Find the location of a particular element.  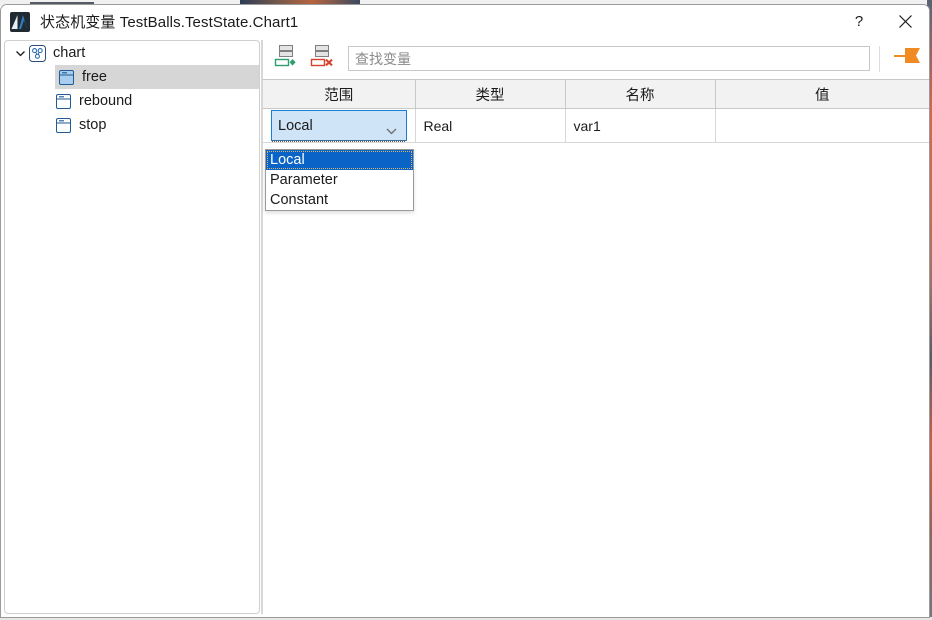

search-field-wrapper is located at coordinates (609, 58).